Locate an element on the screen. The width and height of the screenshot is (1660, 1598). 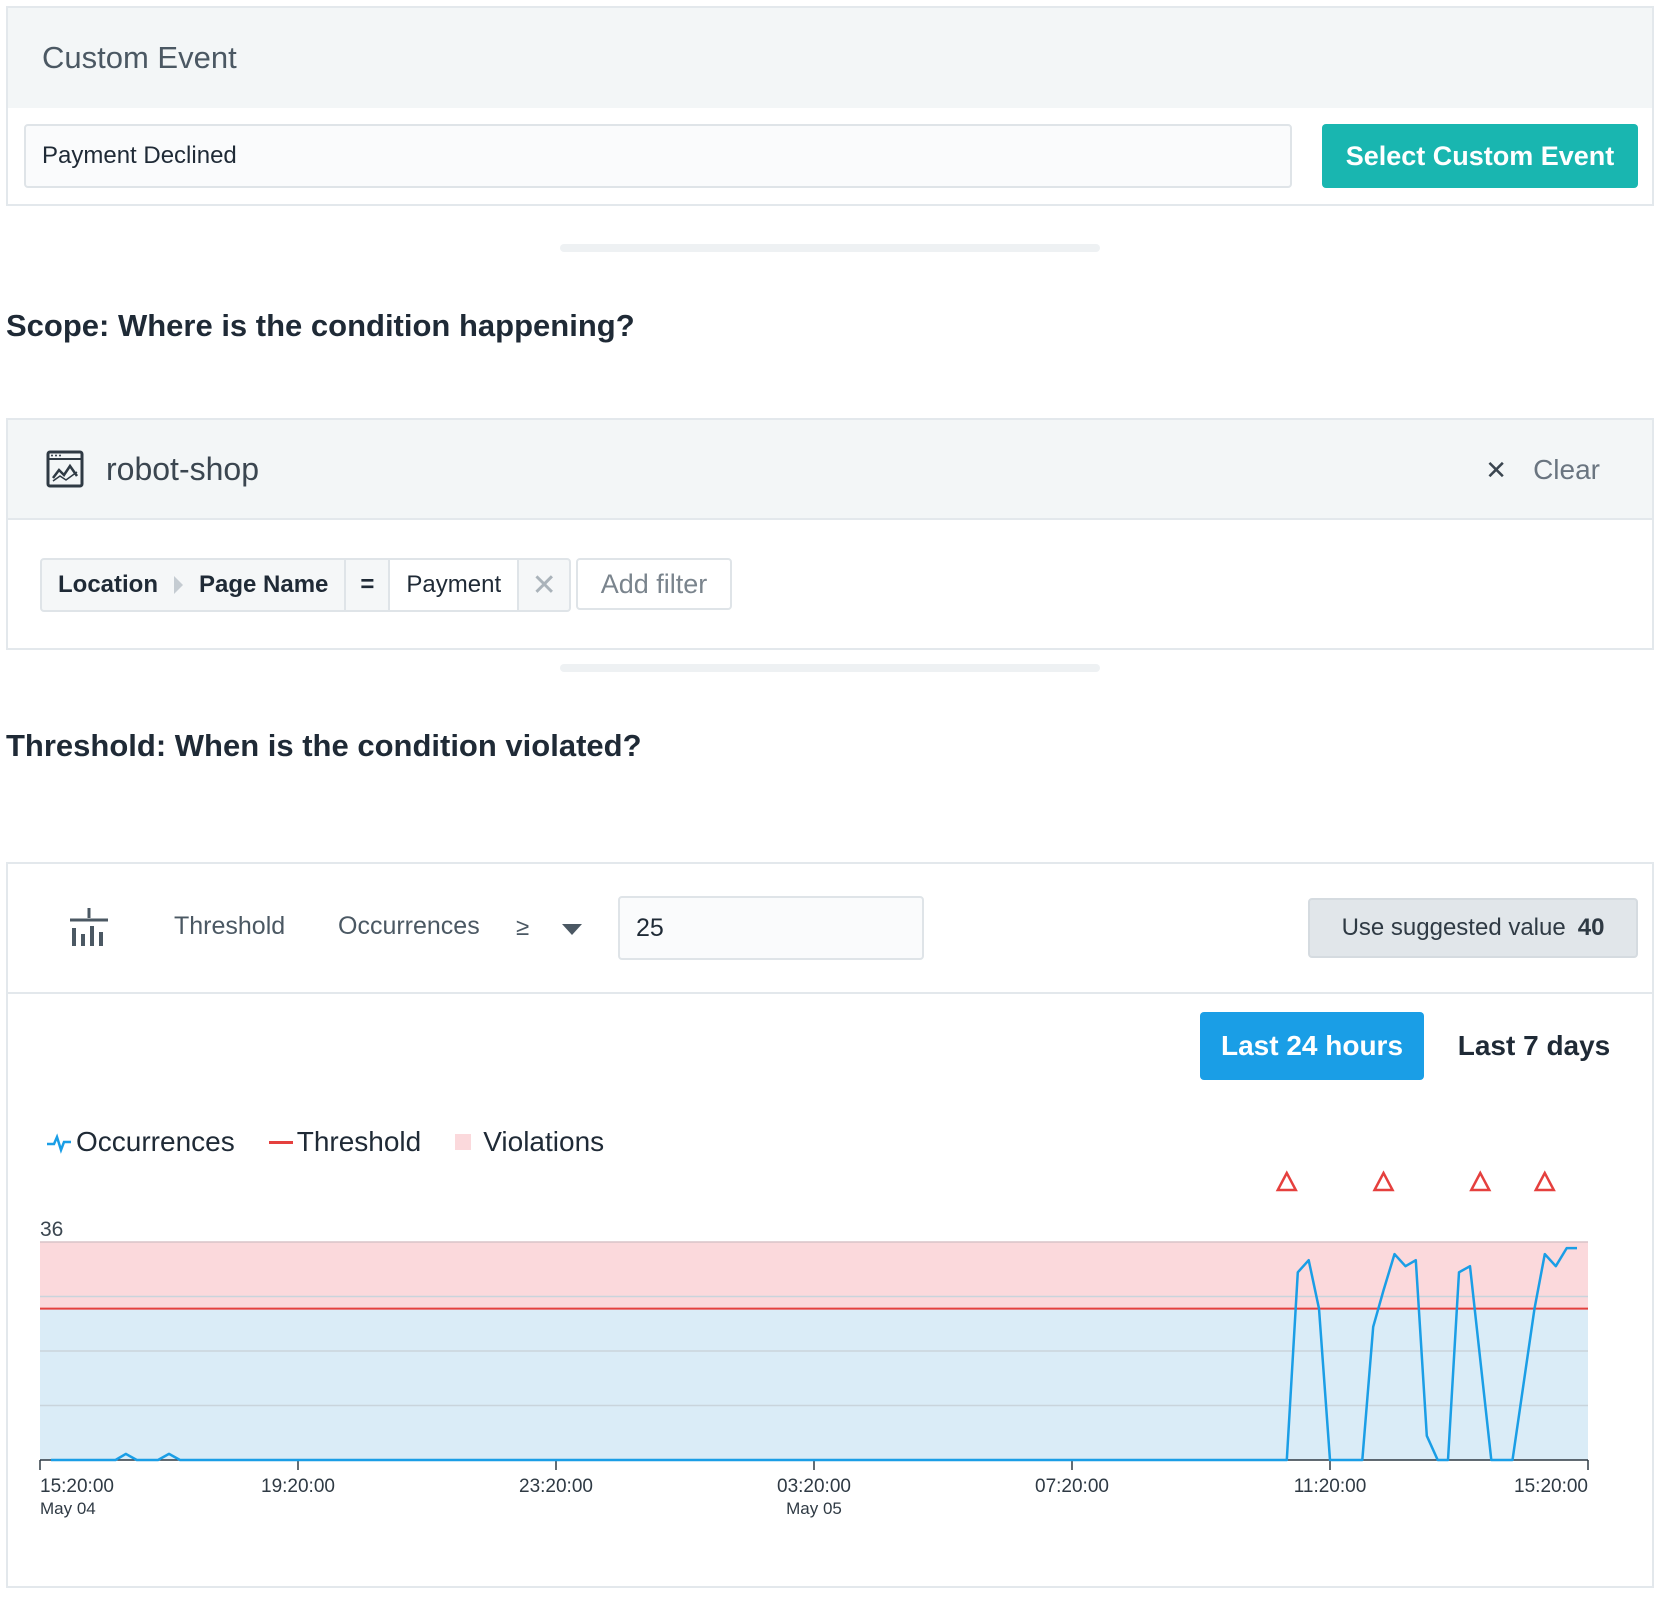
x-tick-label: 19:20:00 is located at coordinates (298, 1486).